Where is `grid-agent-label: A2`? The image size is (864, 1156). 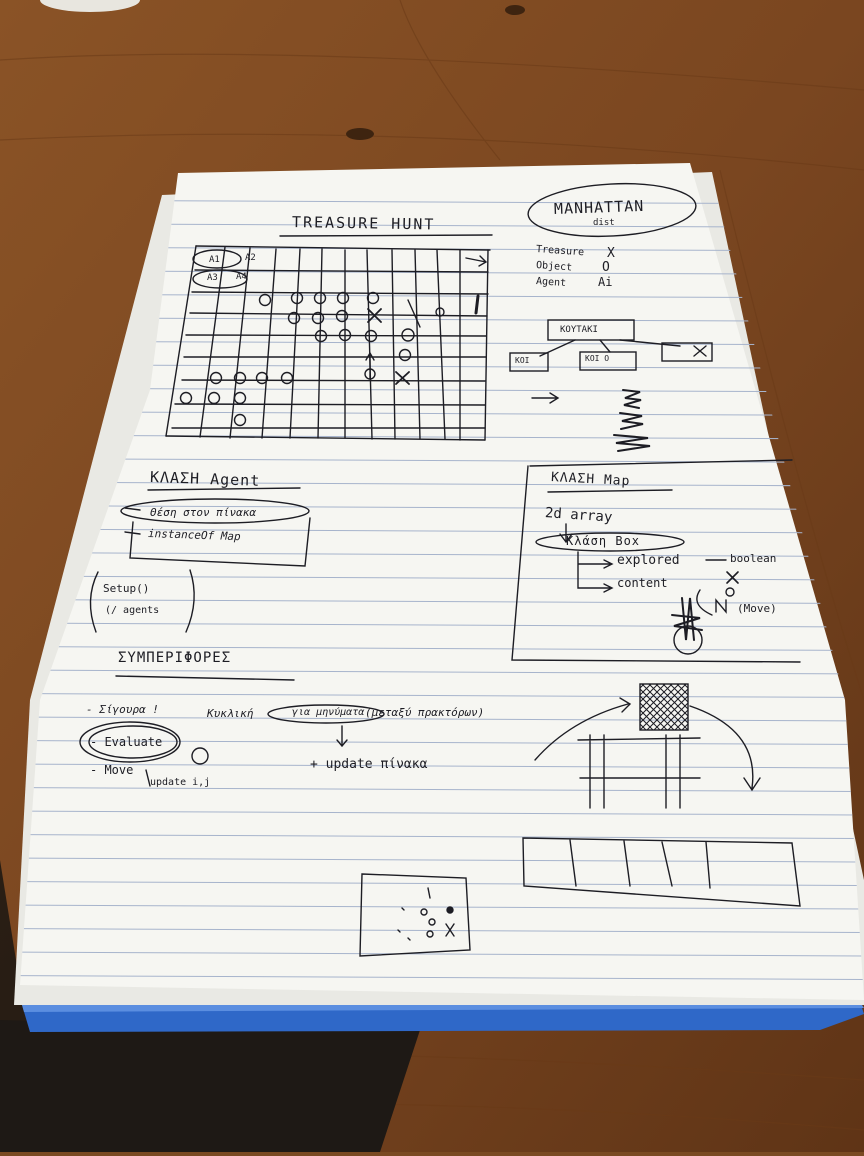 grid-agent-label: A2 is located at coordinates (250, 258).